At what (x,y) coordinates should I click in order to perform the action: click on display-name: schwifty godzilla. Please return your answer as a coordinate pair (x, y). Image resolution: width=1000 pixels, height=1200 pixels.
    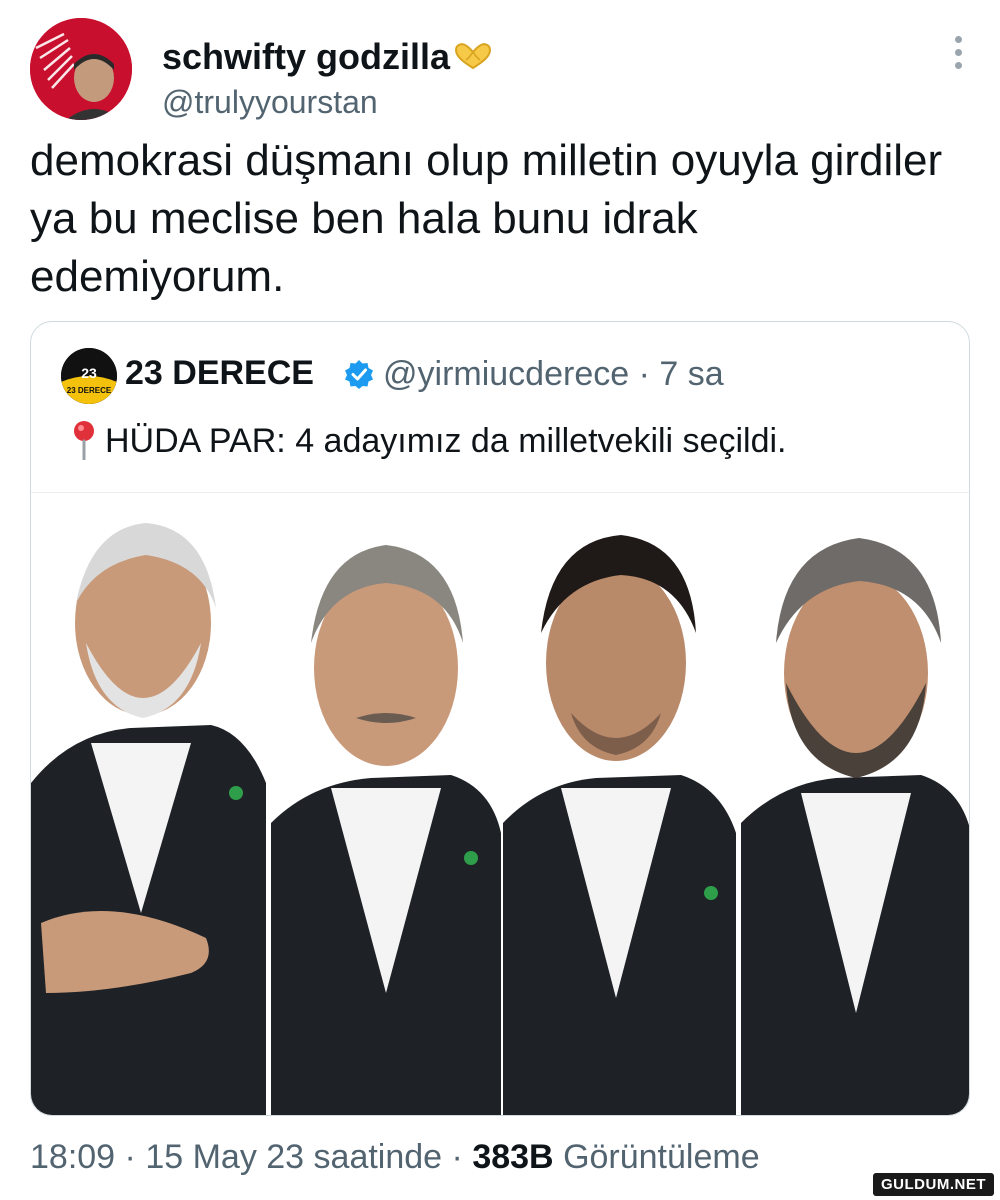
    Looking at the image, I should click on (328, 57).